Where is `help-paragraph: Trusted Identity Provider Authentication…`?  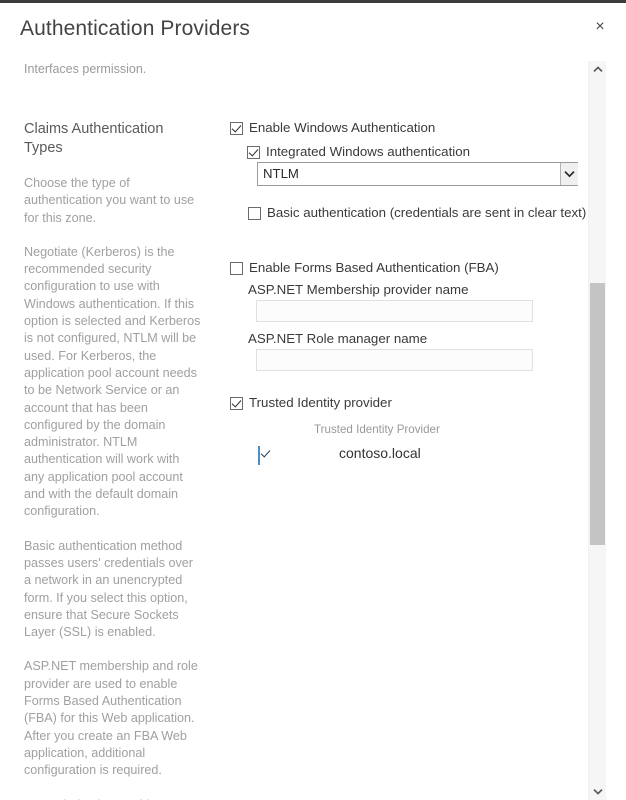 help-paragraph: Trusted Identity Provider Authentication… is located at coordinates (113, 790).